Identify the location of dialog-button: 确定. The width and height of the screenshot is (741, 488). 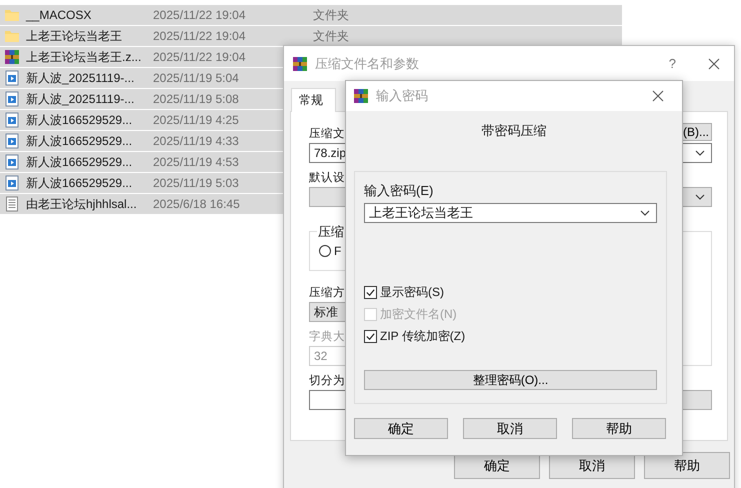
(401, 428).